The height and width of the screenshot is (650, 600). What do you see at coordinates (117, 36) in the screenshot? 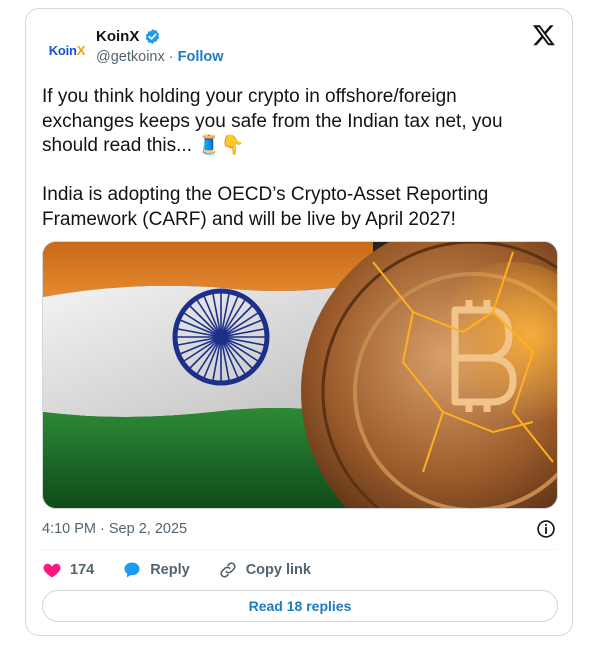
I see `author-name: KoinX` at bounding box center [117, 36].